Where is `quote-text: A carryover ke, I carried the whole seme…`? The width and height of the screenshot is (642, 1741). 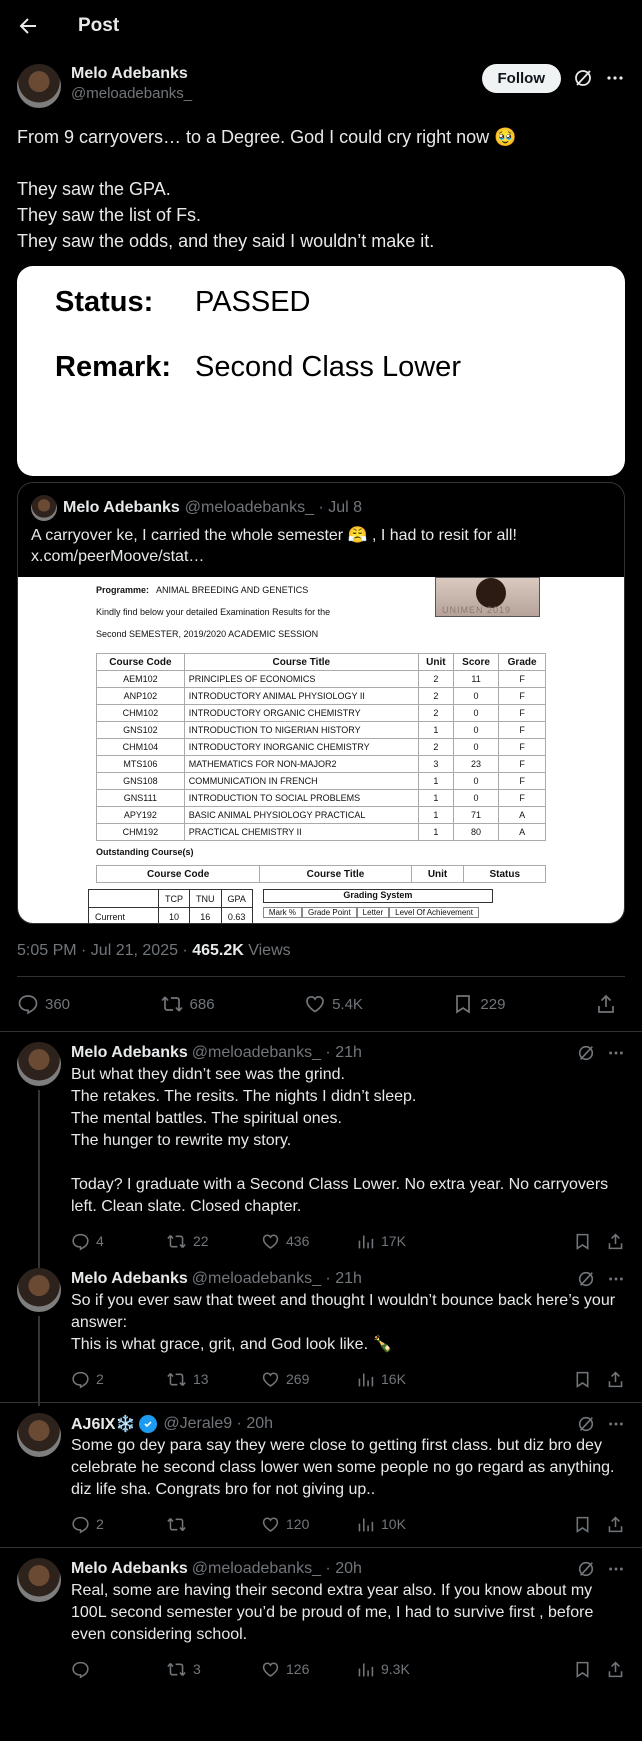
quote-text: A carryover ke, I carried the whole seme… is located at coordinates (274, 546).